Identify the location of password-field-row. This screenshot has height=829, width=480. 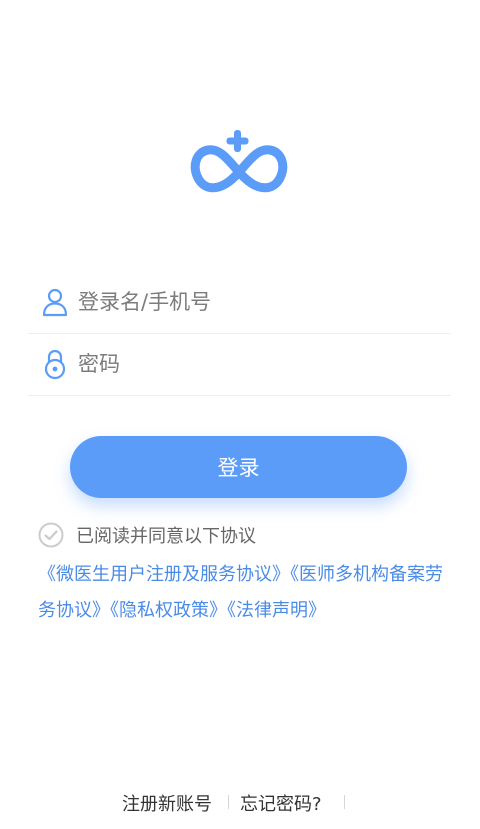
(239, 364).